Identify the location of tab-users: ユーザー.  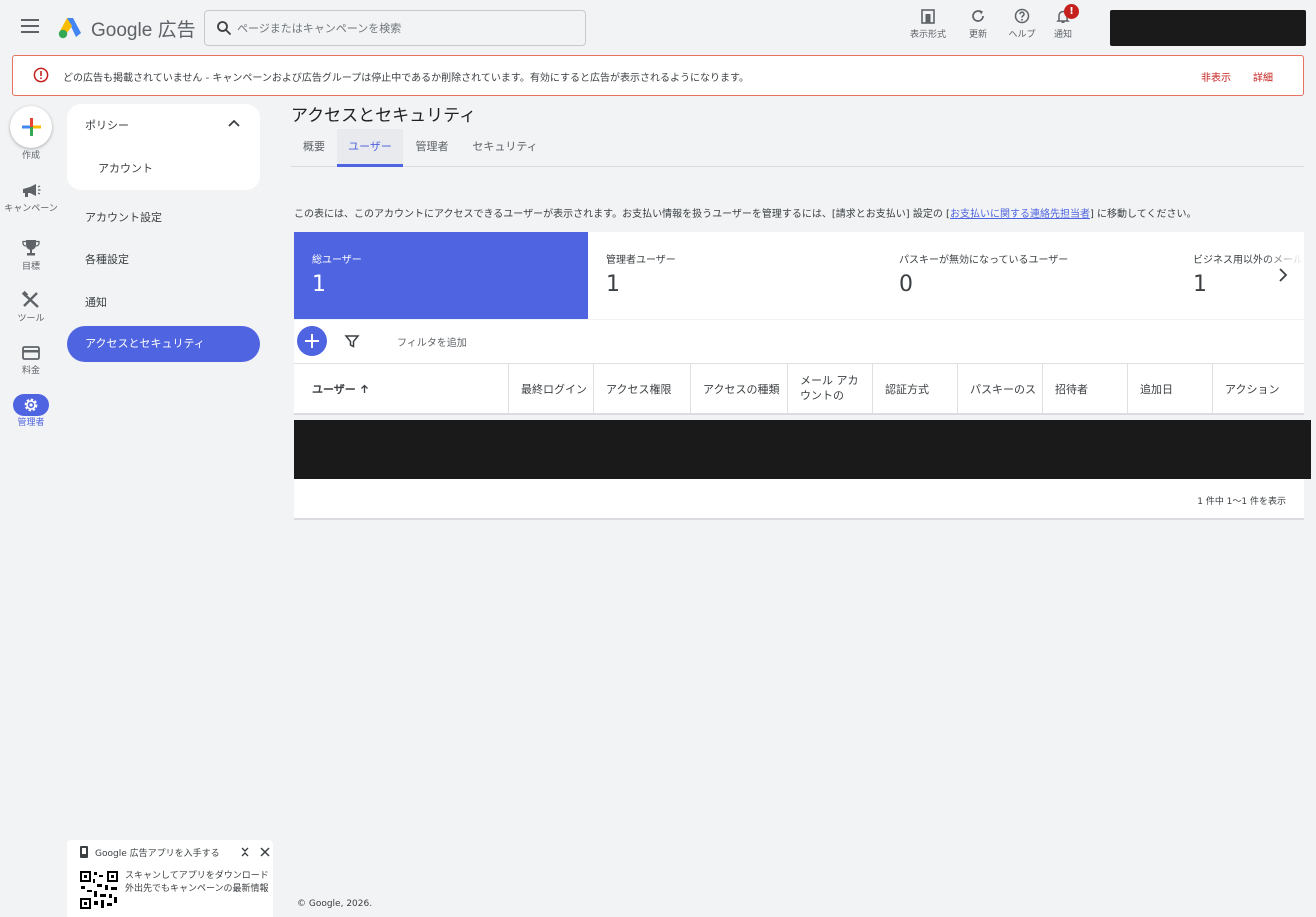
(370, 148).